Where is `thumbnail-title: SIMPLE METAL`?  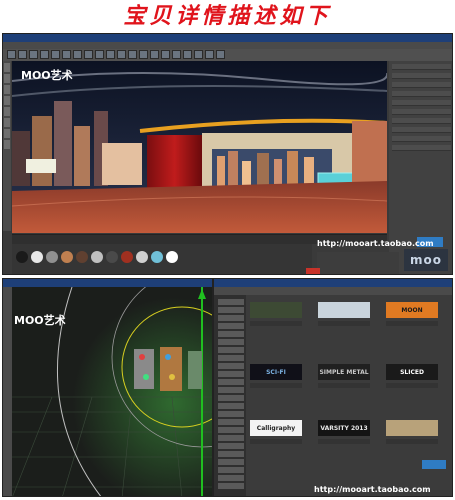
thumbnail-title: SIMPLE METAL is located at coordinates (344, 372).